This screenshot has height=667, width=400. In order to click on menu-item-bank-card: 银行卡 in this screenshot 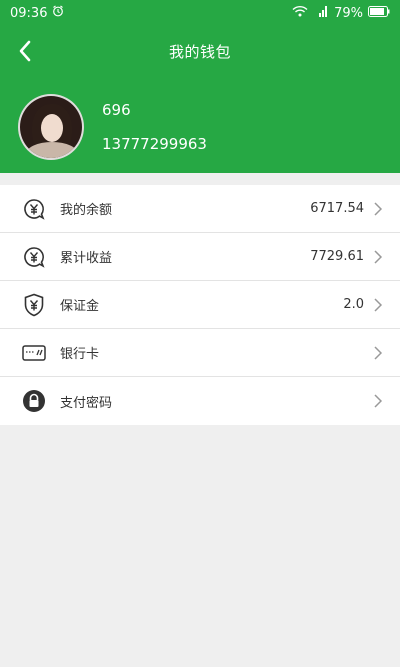, I will do `click(200, 353)`.